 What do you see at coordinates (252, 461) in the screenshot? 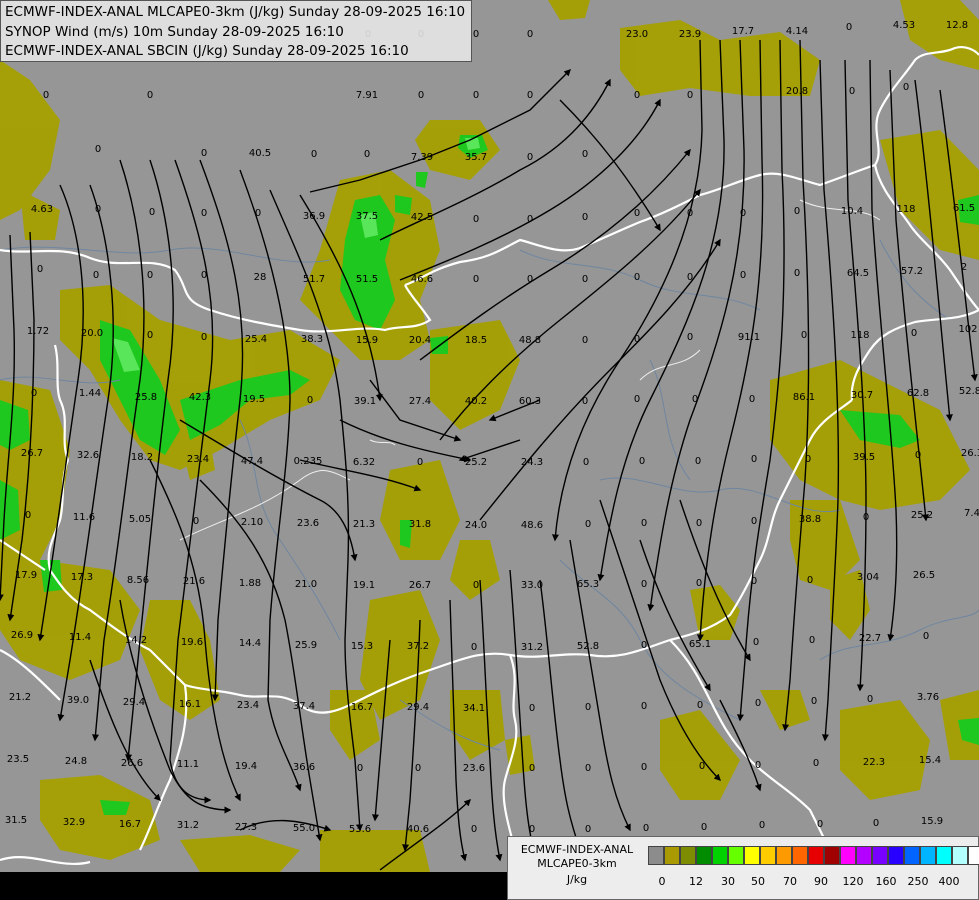
I see `value-label: 47.4` at bounding box center [252, 461].